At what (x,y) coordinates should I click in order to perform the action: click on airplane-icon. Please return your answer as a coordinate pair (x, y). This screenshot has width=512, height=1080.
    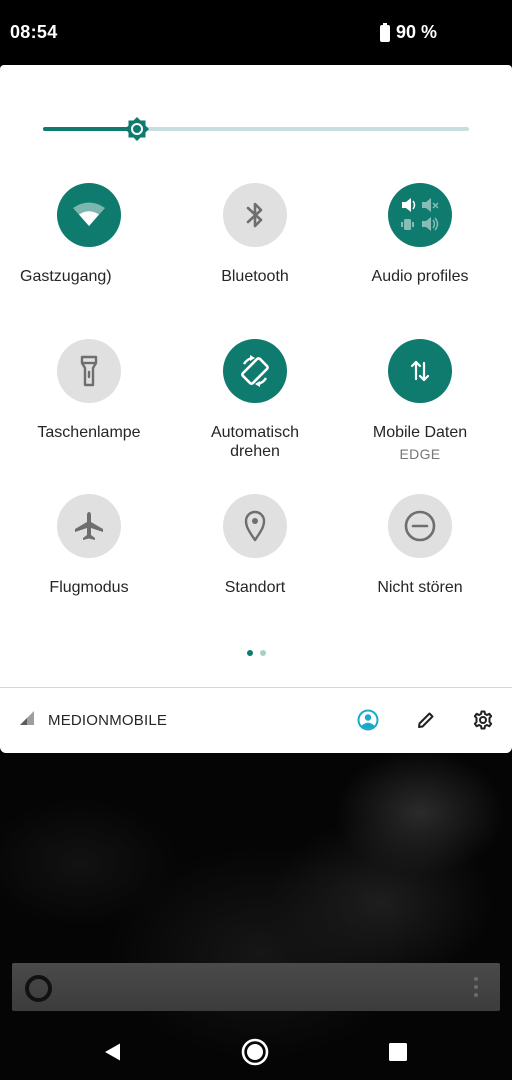
    Looking at the image, I should click on (89, 526).